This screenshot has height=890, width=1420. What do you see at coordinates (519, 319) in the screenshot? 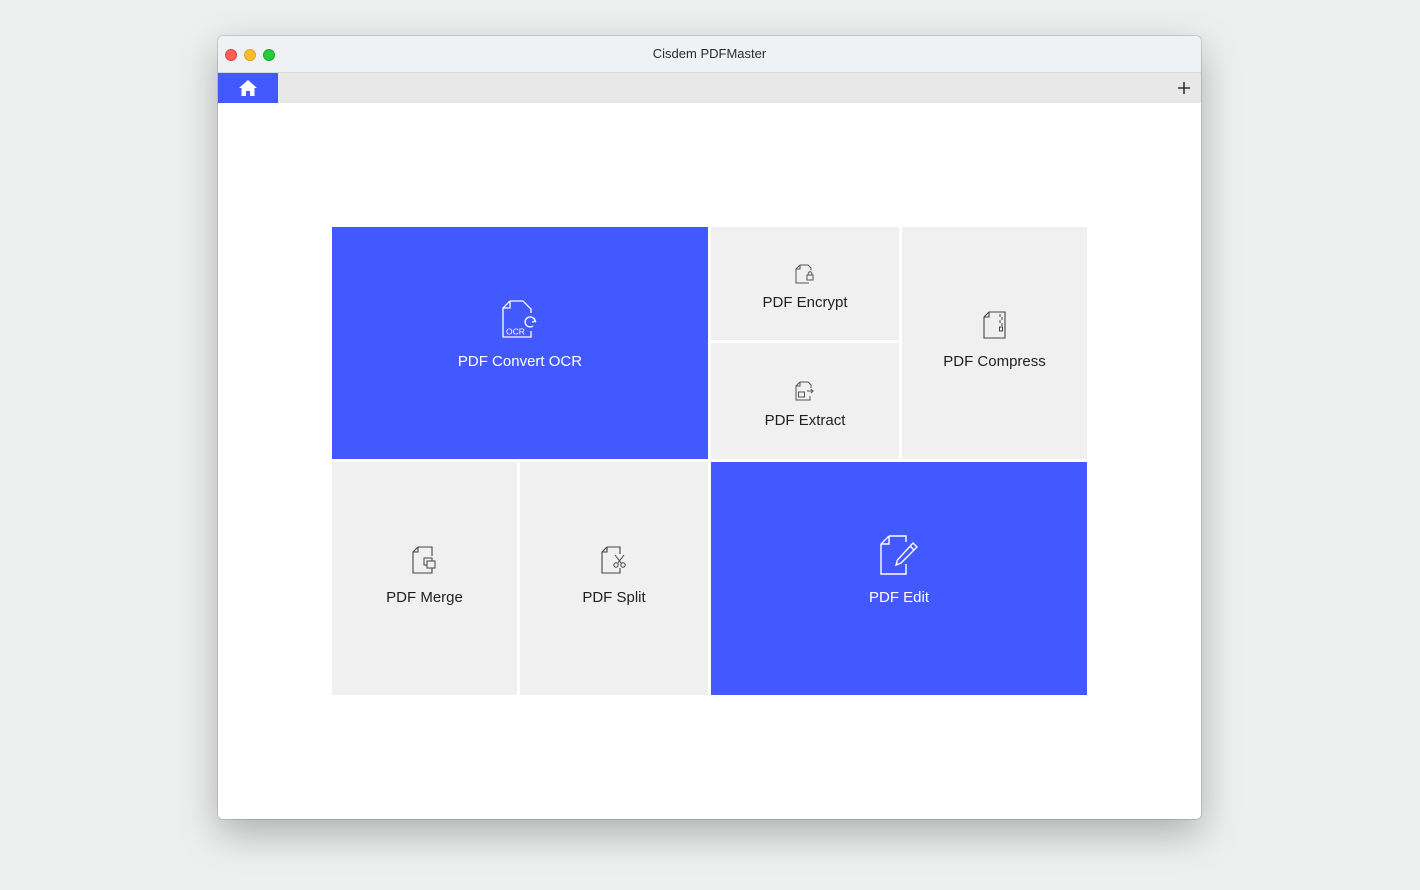
I see `ocr-document-icon: OCR` at bounding box center [519, 319].